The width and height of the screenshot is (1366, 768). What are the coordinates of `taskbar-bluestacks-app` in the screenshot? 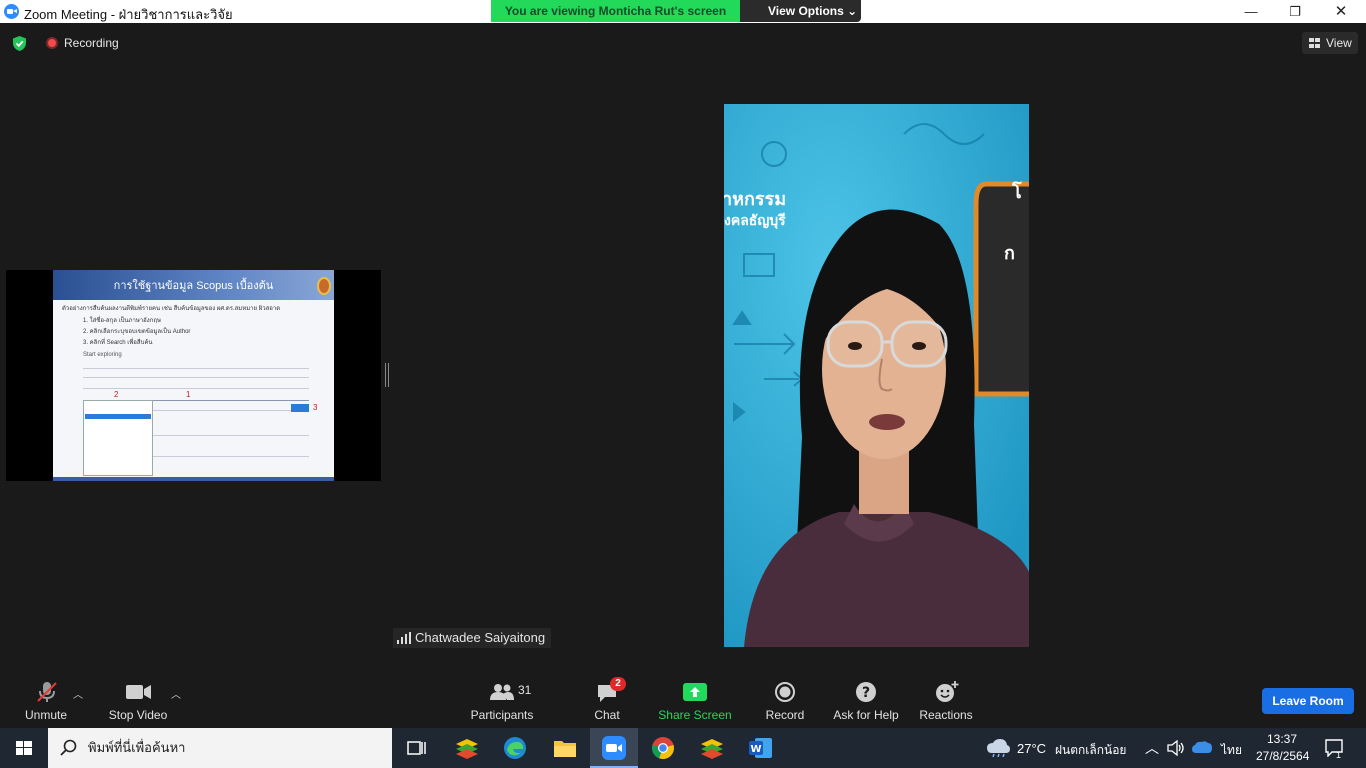 It's located at (467, 748).